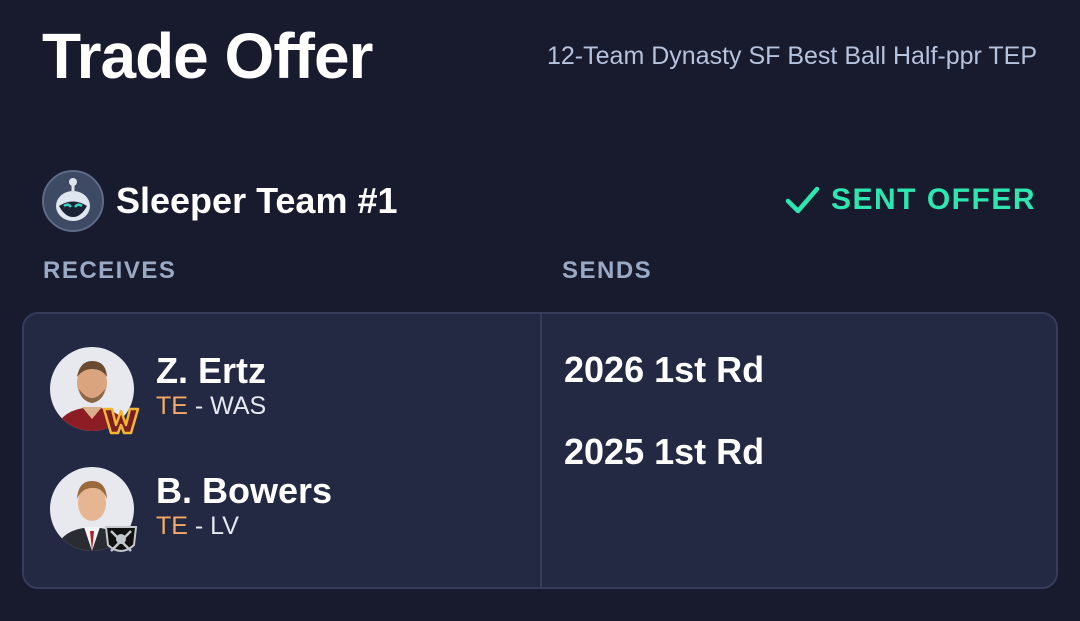 The image size is (1080, 621). What do you see at coordinates (257, 200) in the screenshot?
I see `team-name: Sleeper Team #1` at bounding box center [257, 200].